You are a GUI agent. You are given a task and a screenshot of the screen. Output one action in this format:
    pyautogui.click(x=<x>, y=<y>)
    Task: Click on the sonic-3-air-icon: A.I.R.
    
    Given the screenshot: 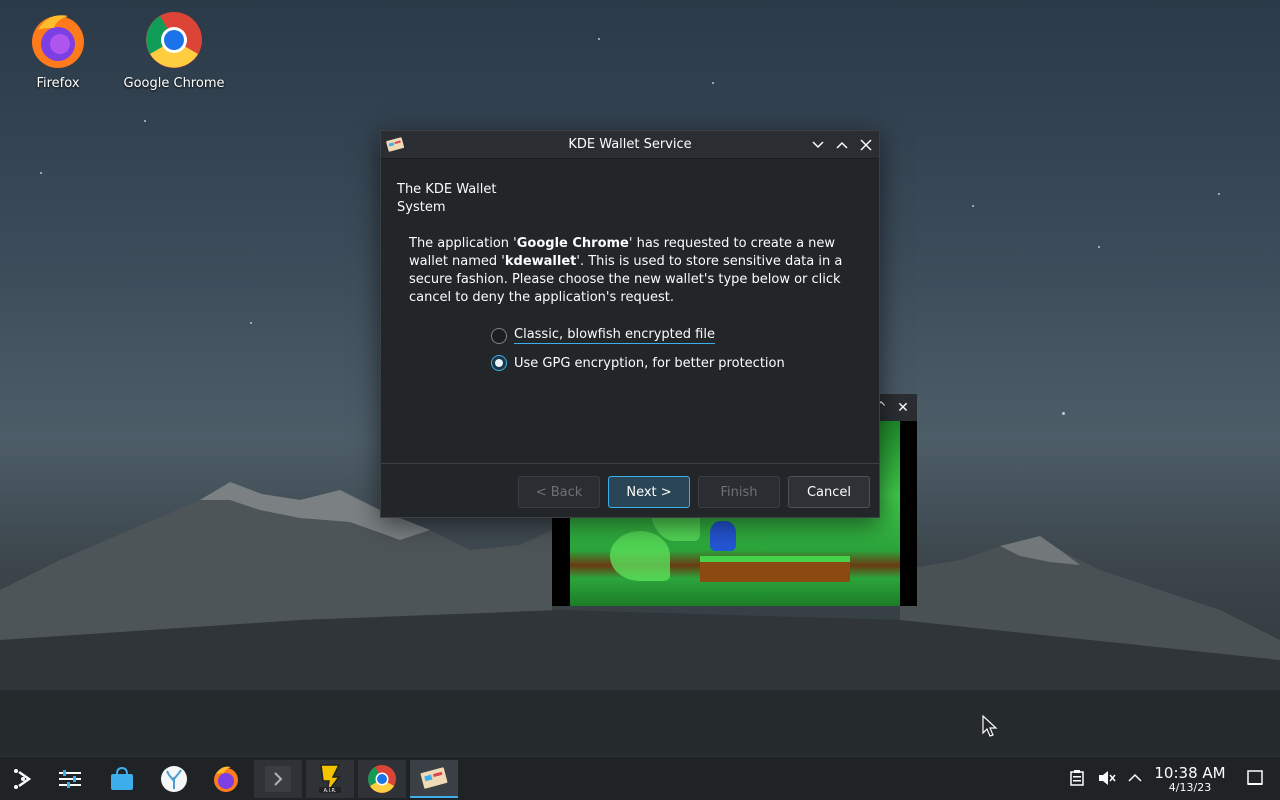 What is the action you would take?
    pyautogui.click(x=330, y=779)
    